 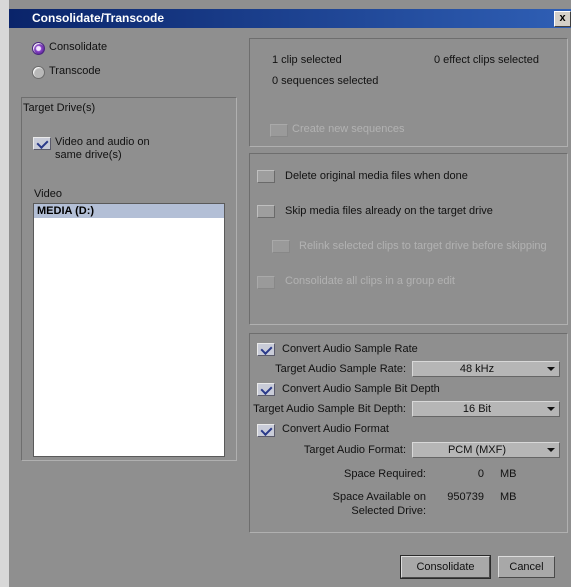 I want to click on target-drive-title: Target Drive(s), so click(x=59, y=108).